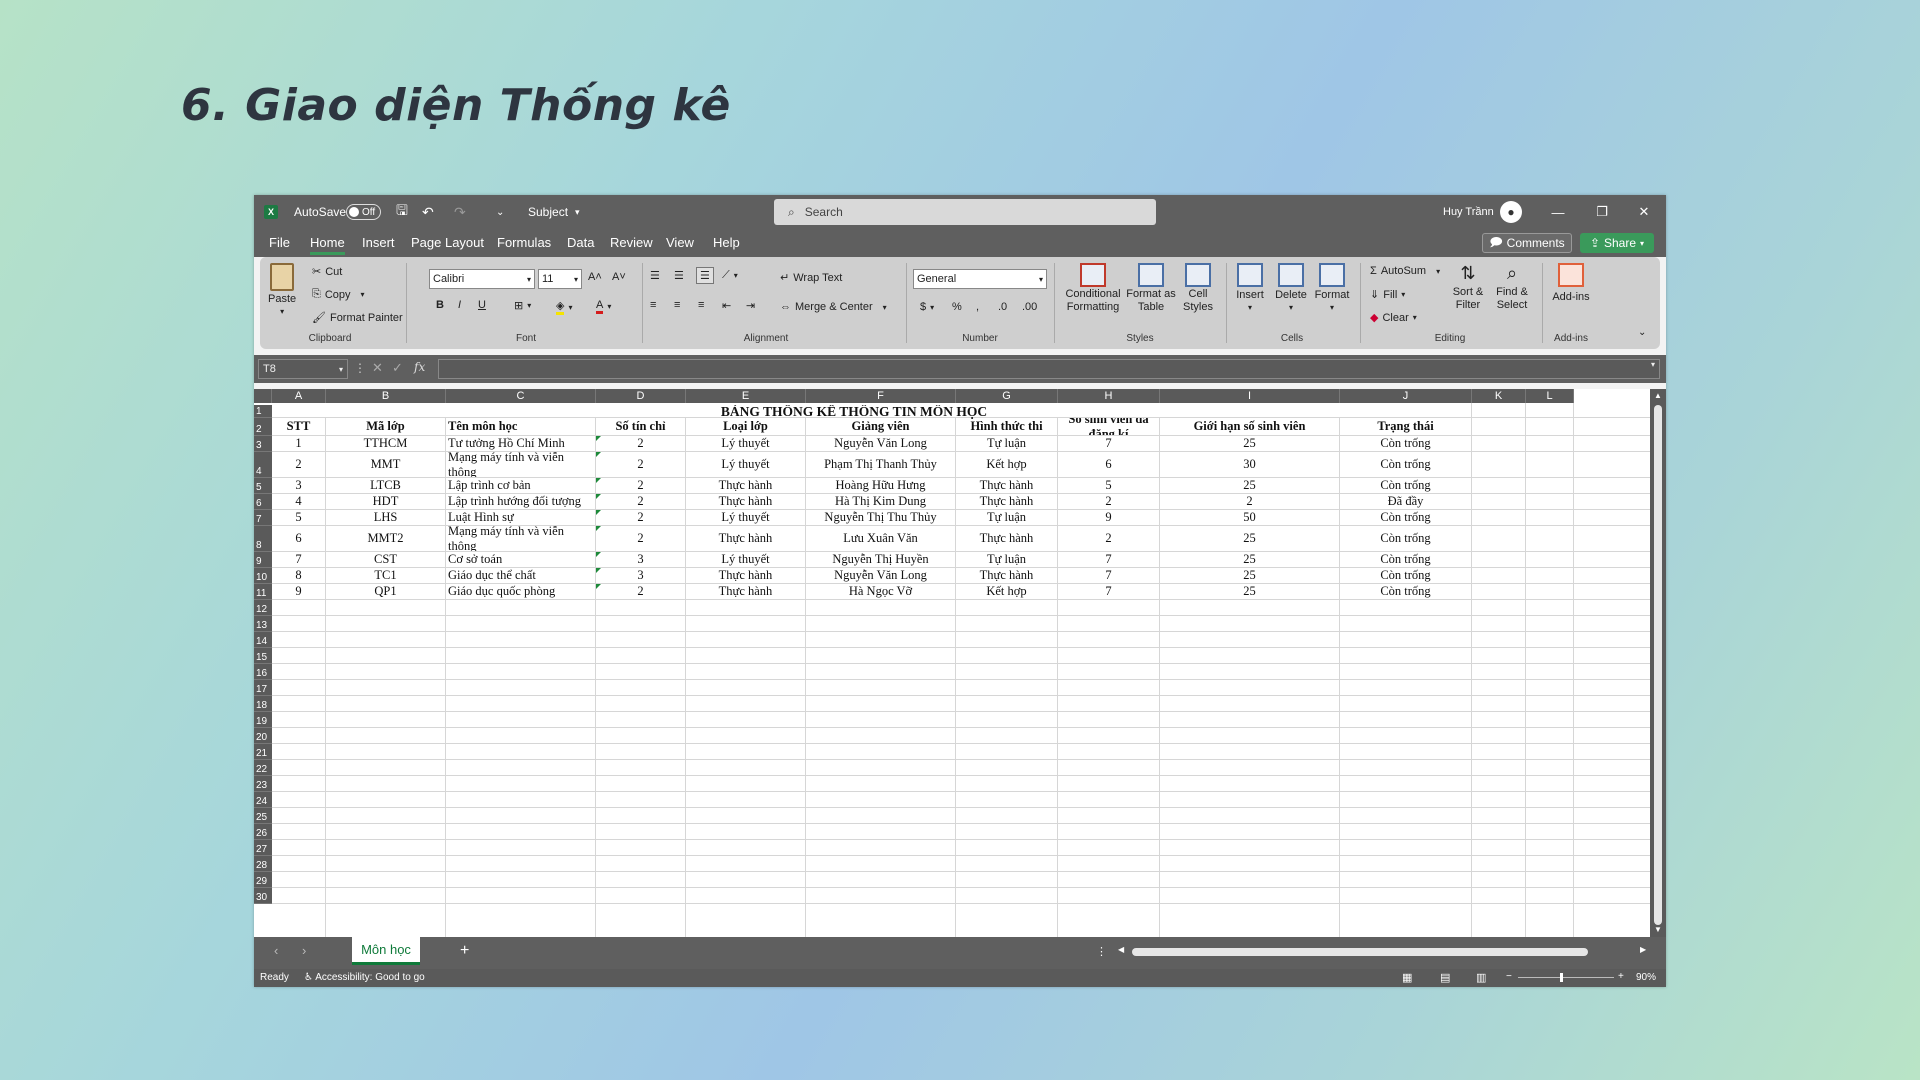 This screenshot has height=1080, width=1920. What do you see at coordinates (419, 367) in the screenshot?
I see `insert-function-icon: fx` at bounding box center [419, 367].